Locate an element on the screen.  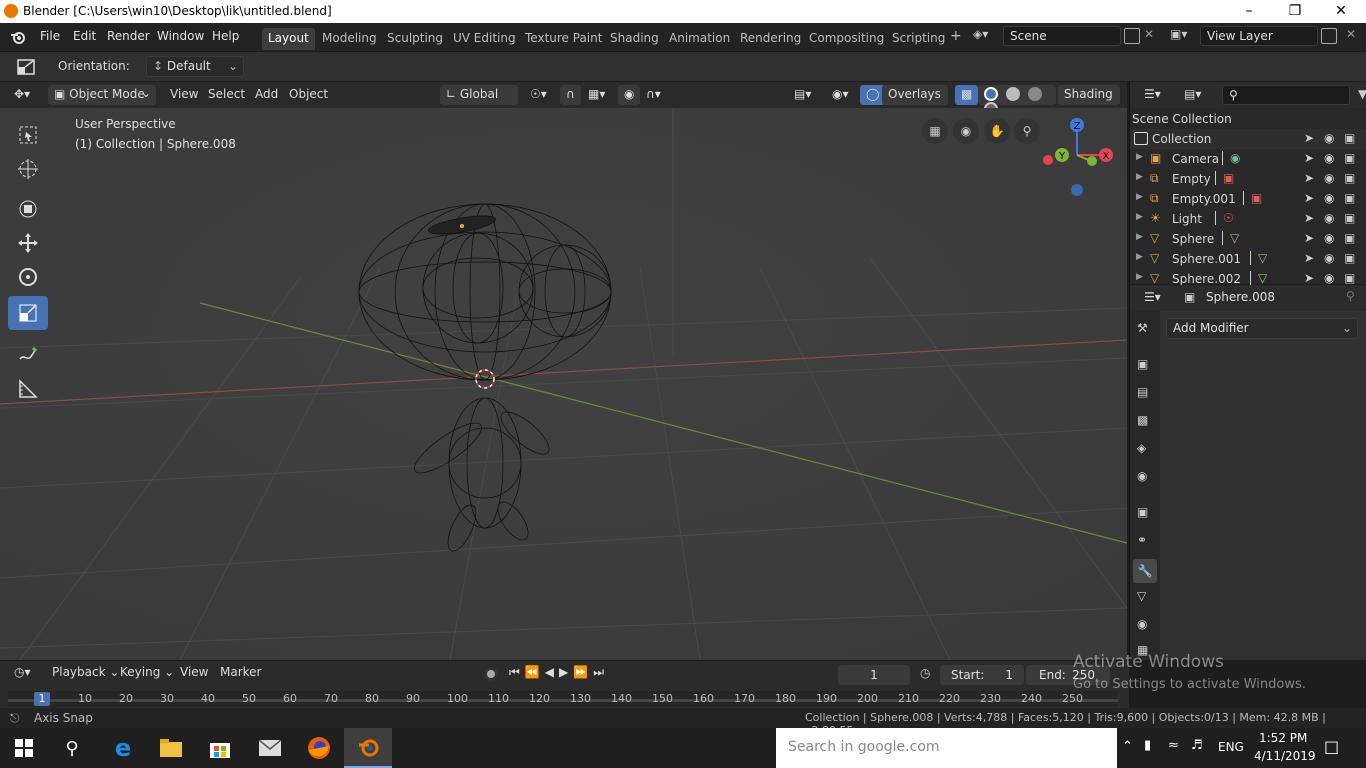
jump-start-icon: ⏮ is located at coordinates (517, 672).